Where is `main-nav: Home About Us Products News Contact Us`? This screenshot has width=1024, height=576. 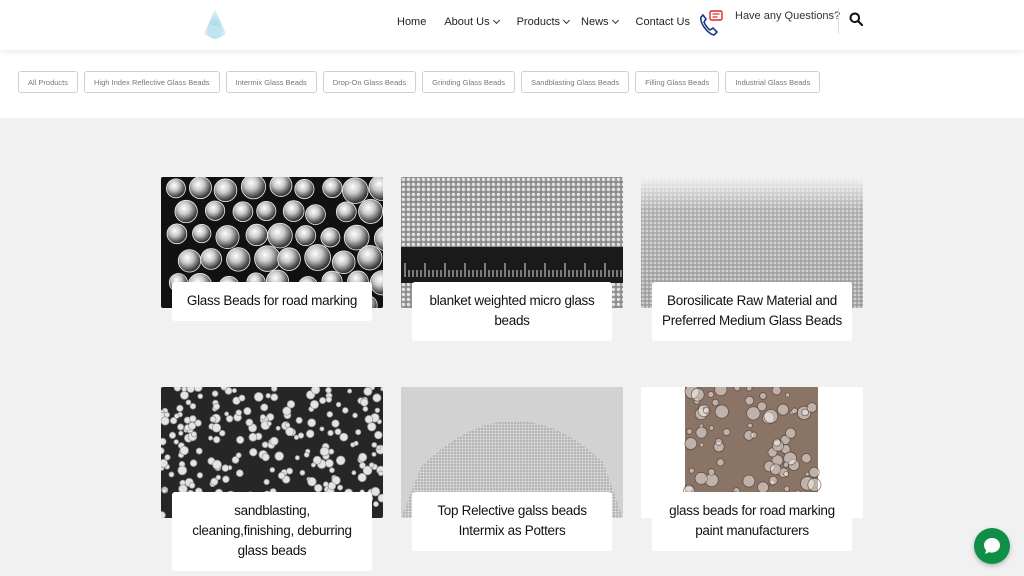
main-nav: Home About Us Products News Contact Us is located at coordinates (552, 22).